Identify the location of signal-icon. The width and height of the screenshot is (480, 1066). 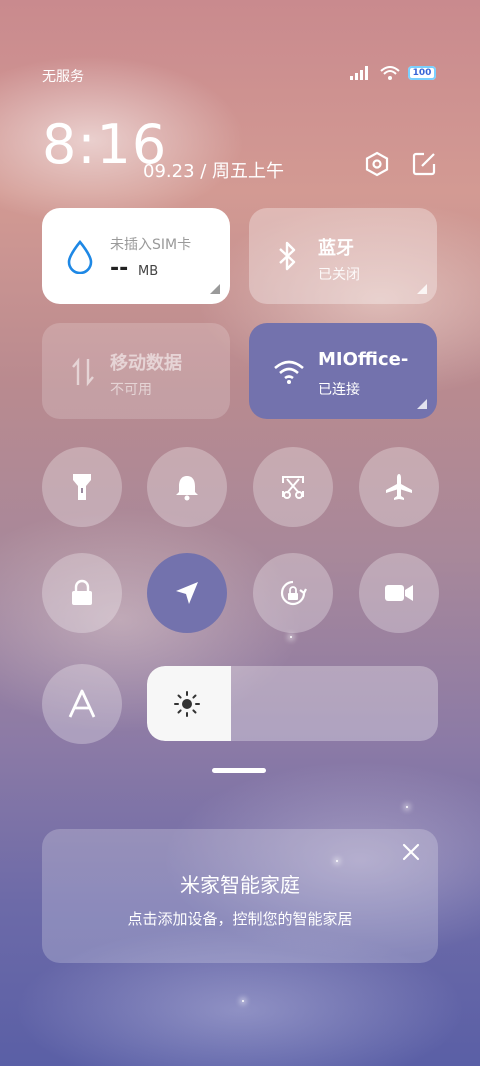
(359, 73).